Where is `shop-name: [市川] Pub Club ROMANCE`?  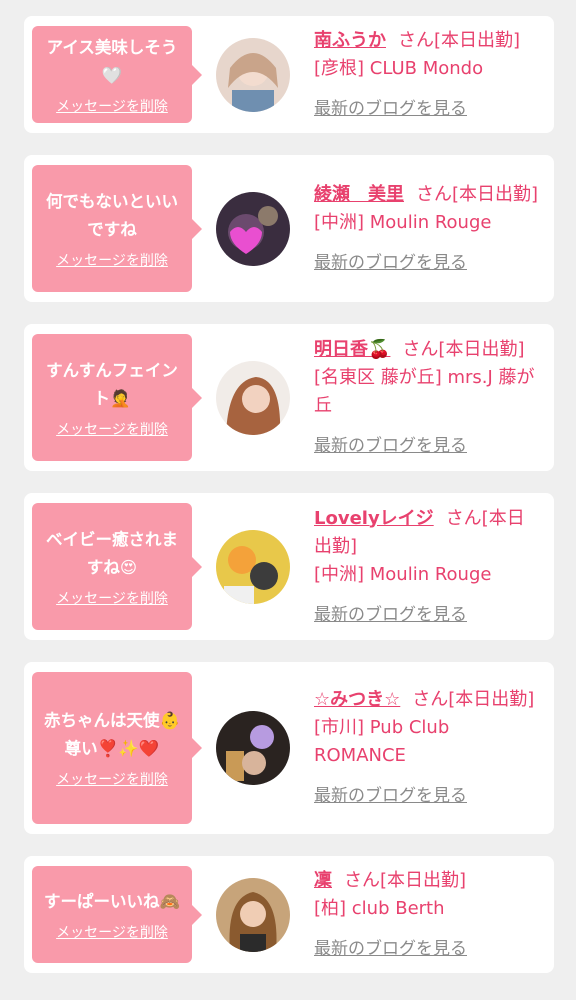
shop-name: [市川] Pub Club ROMANCE is located at coordinates (382, 741).